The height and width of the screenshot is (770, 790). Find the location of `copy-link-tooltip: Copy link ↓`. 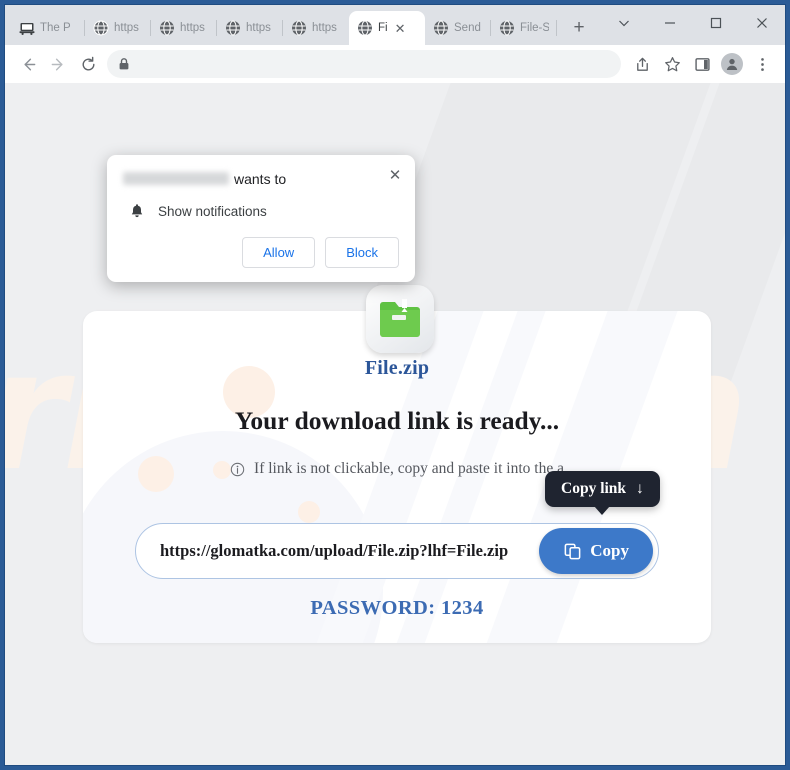

copy-link-tooltip: Copy link ↓ is located at coordinates (602, 493).